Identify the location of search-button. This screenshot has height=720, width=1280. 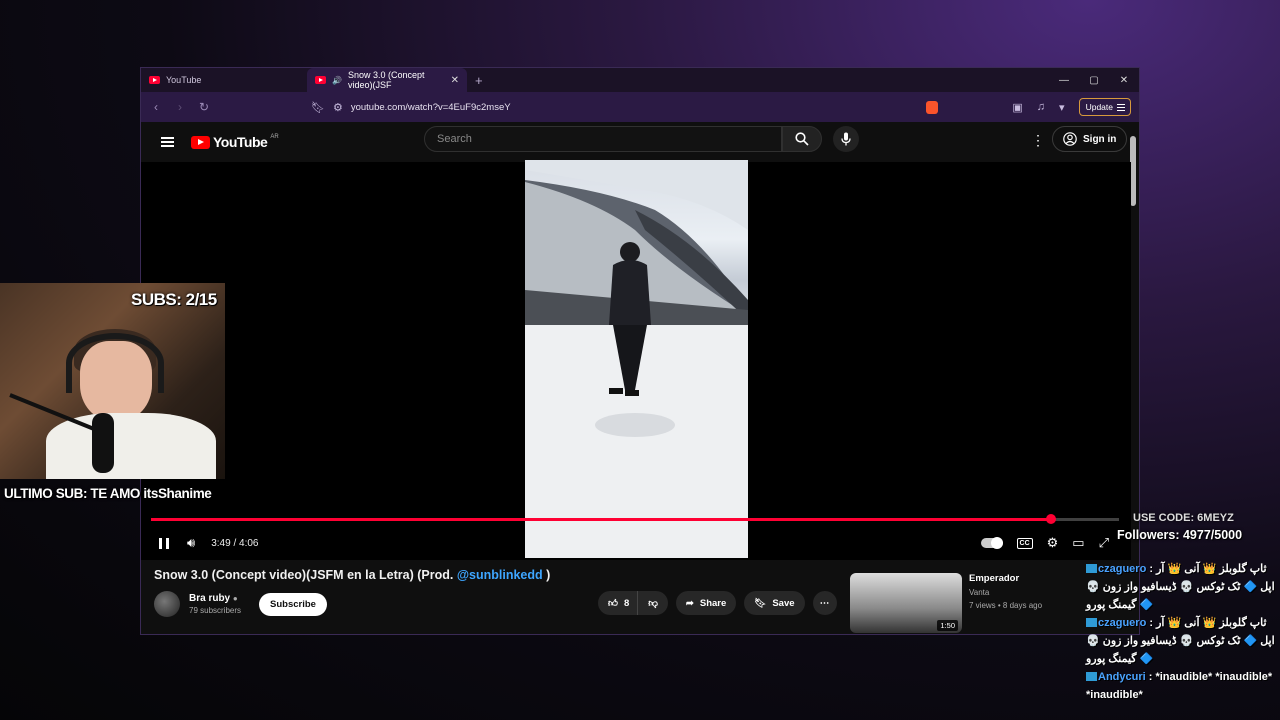
(802, 139).